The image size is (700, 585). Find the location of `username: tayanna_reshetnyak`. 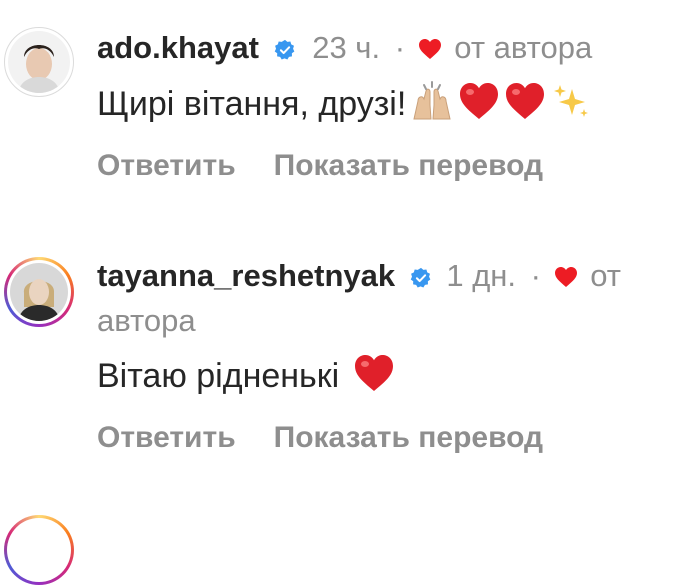

username: tayanna_reshetnyak is located at coordinates (246, 275).